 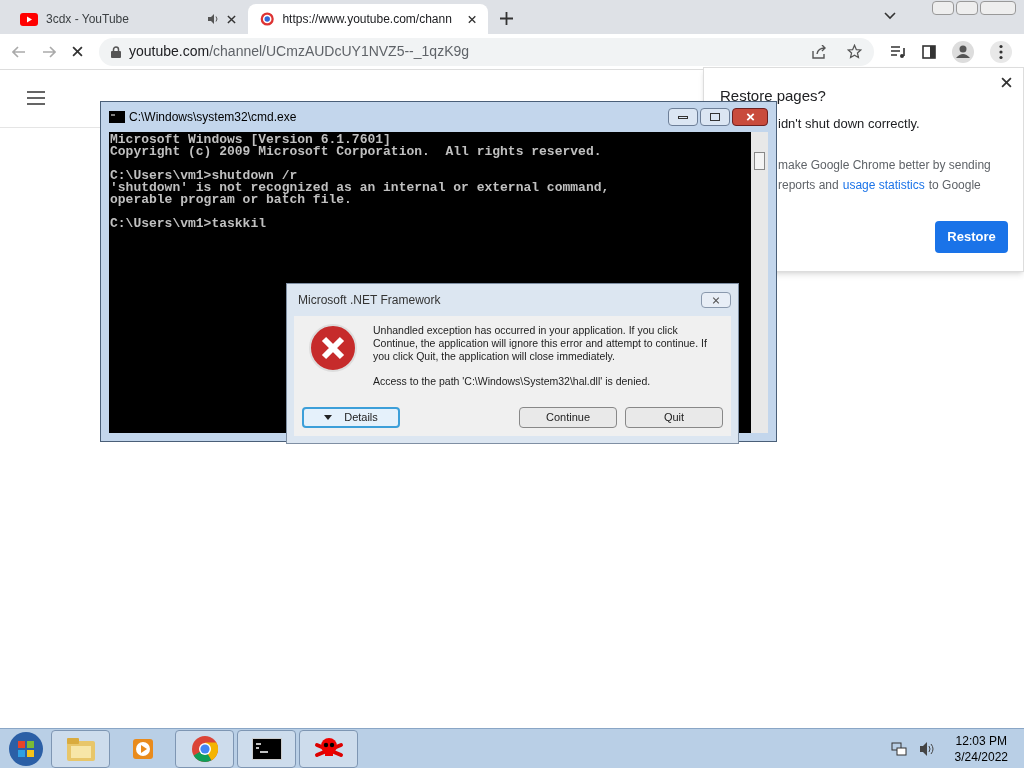 What do you see at coordinates (890, 16) in the screenshot?
I see `chevron-down-icon` at bounding box center [890, 16].